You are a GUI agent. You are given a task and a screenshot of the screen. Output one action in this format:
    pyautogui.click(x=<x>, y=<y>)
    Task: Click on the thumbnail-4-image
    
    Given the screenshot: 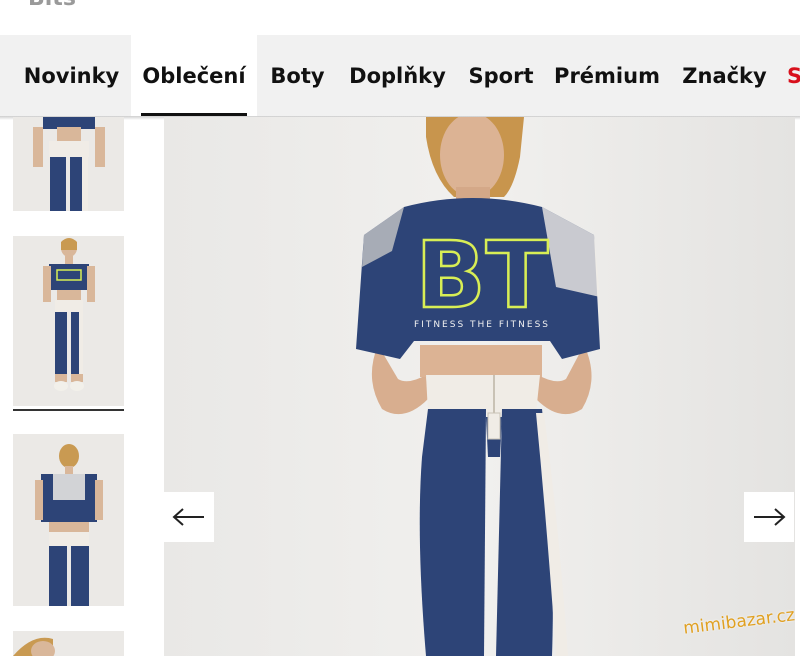 What is the action you would take?
    pyautogui.click(x=68, y=643)
    